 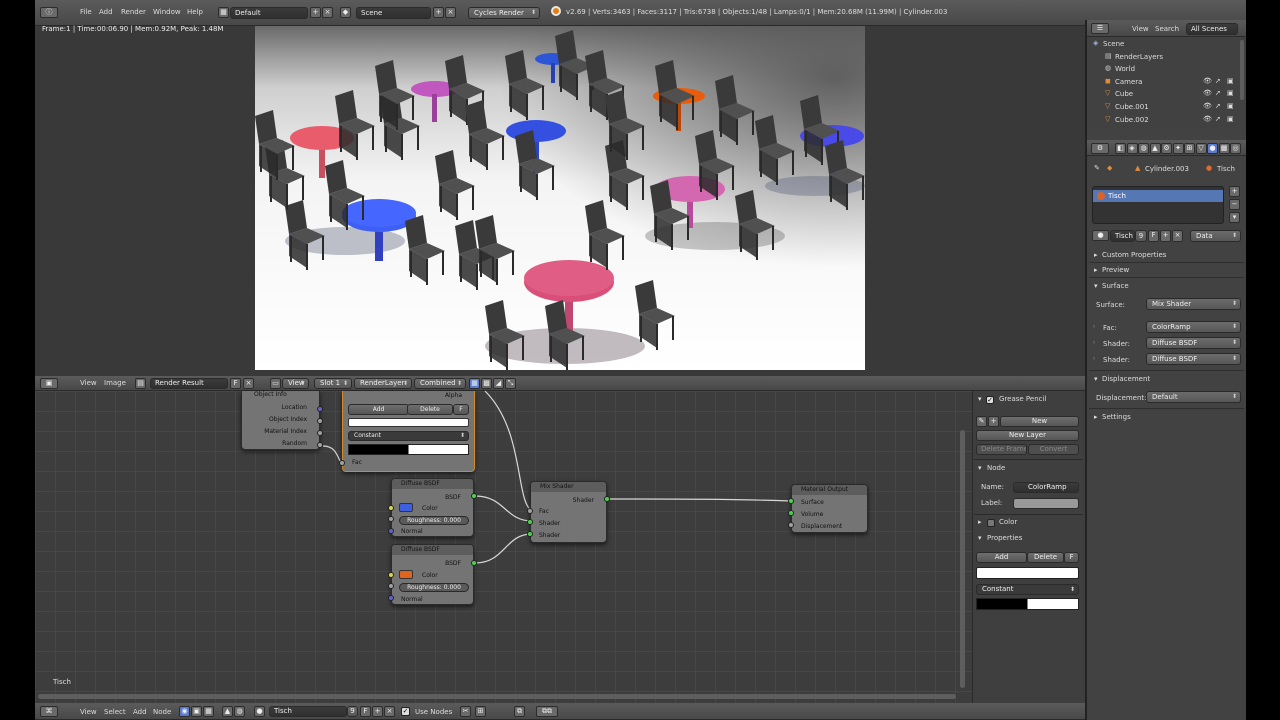 I want to click on mesh-tab-icon: ▽, so click(x=1201, y=148).